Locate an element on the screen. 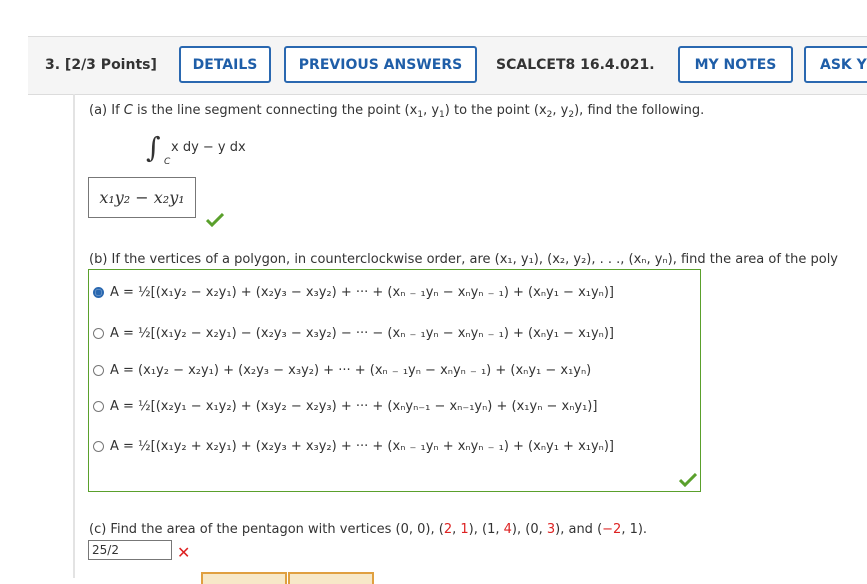  vertex-value: 4 is located at coordinates (507, 529).